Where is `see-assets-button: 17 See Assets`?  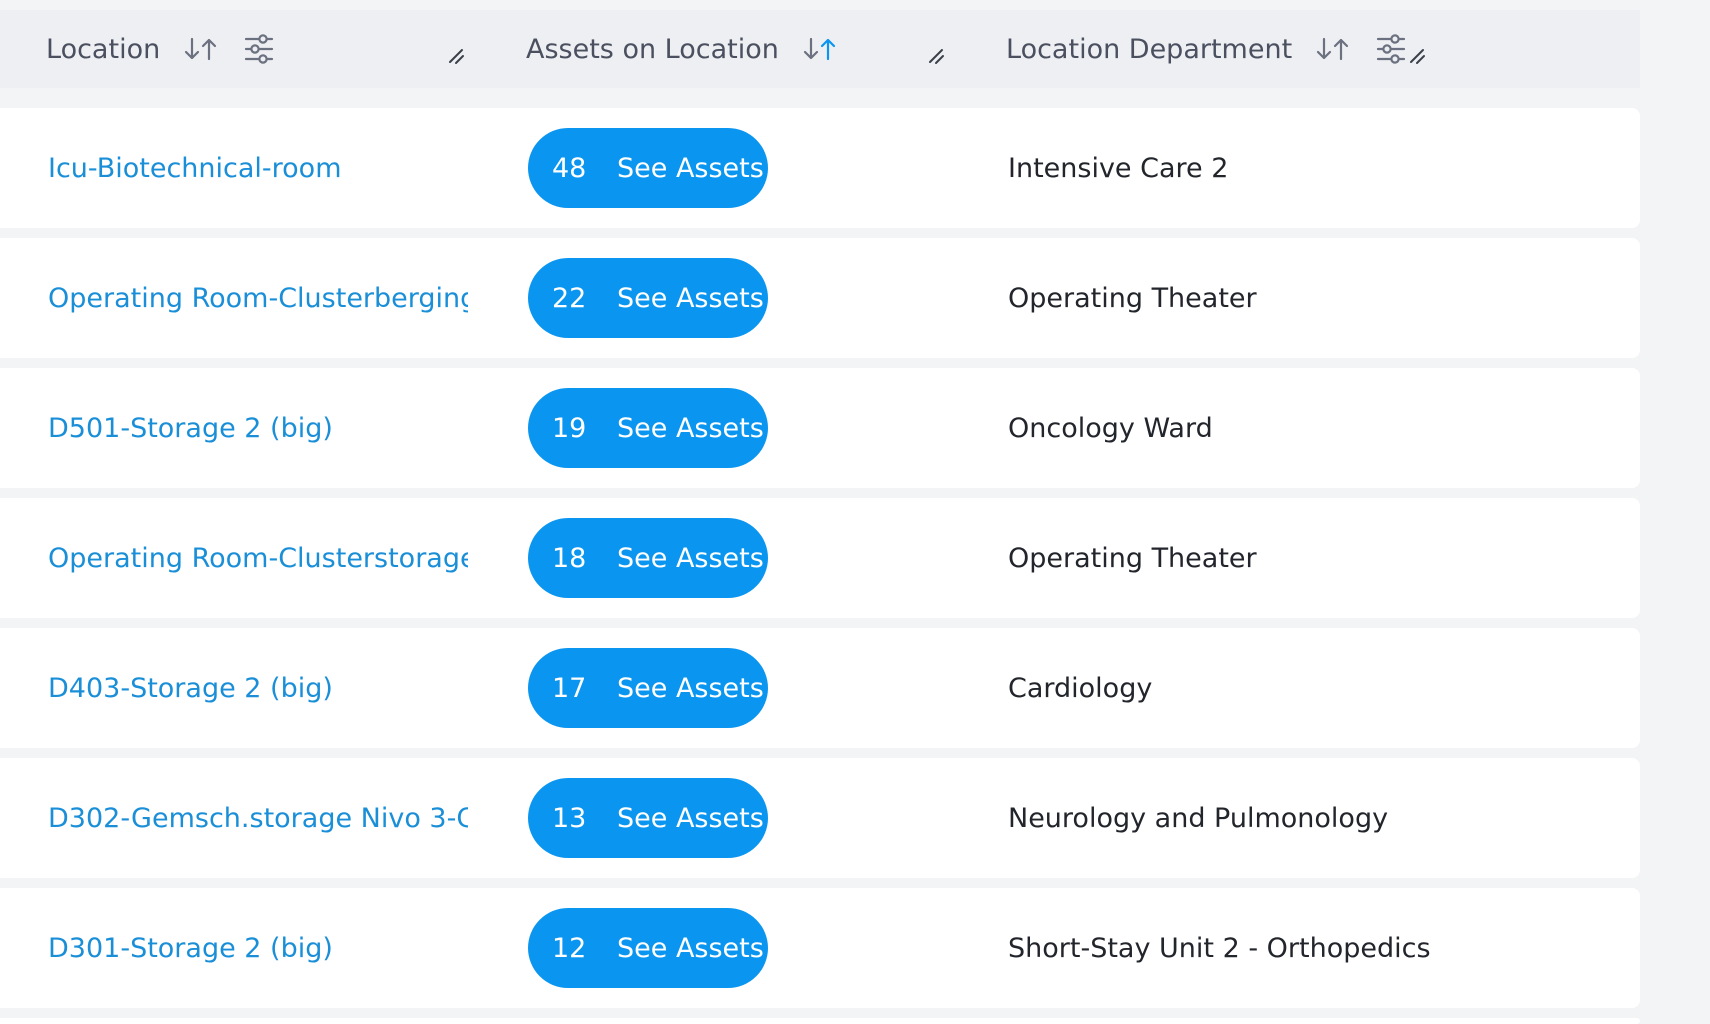
see-assets-button: 17 See Assets is located at coordinates (648, 688).